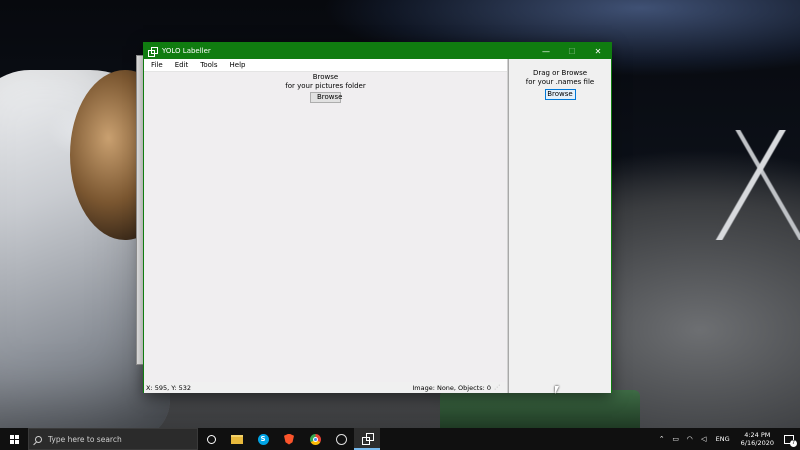 Image resolution: width=800 pixels, height=450 pixels. Describe the element at coordinates (156, 65) in the screenshot. I see `menu-file: File` at that location.